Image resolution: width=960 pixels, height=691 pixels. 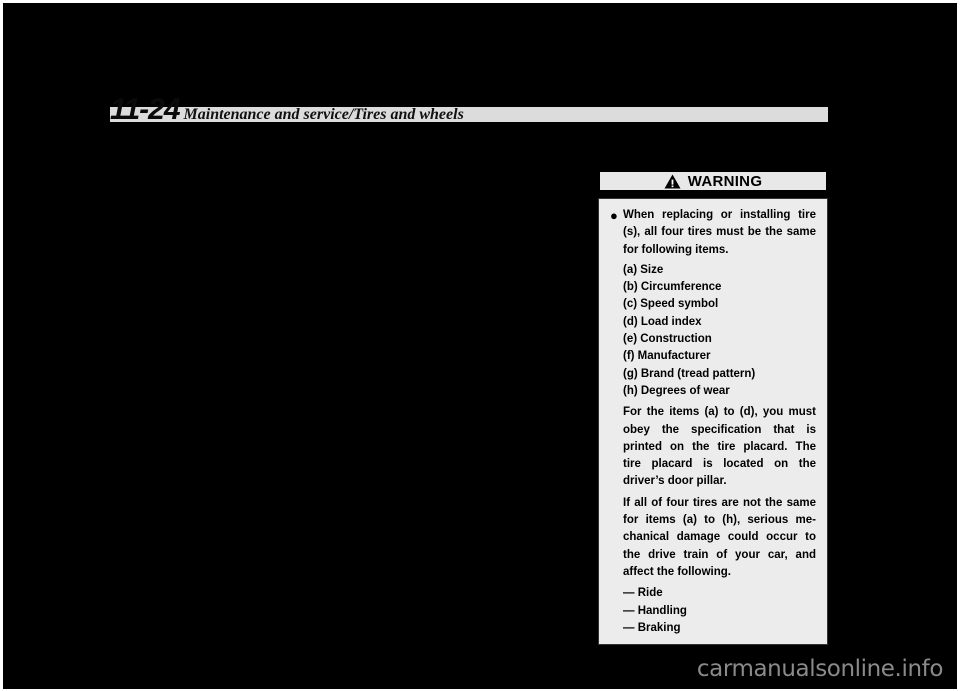 I want to click on p1-line-1: For the items (a) to (d), you must, so click(x=719, y=412).